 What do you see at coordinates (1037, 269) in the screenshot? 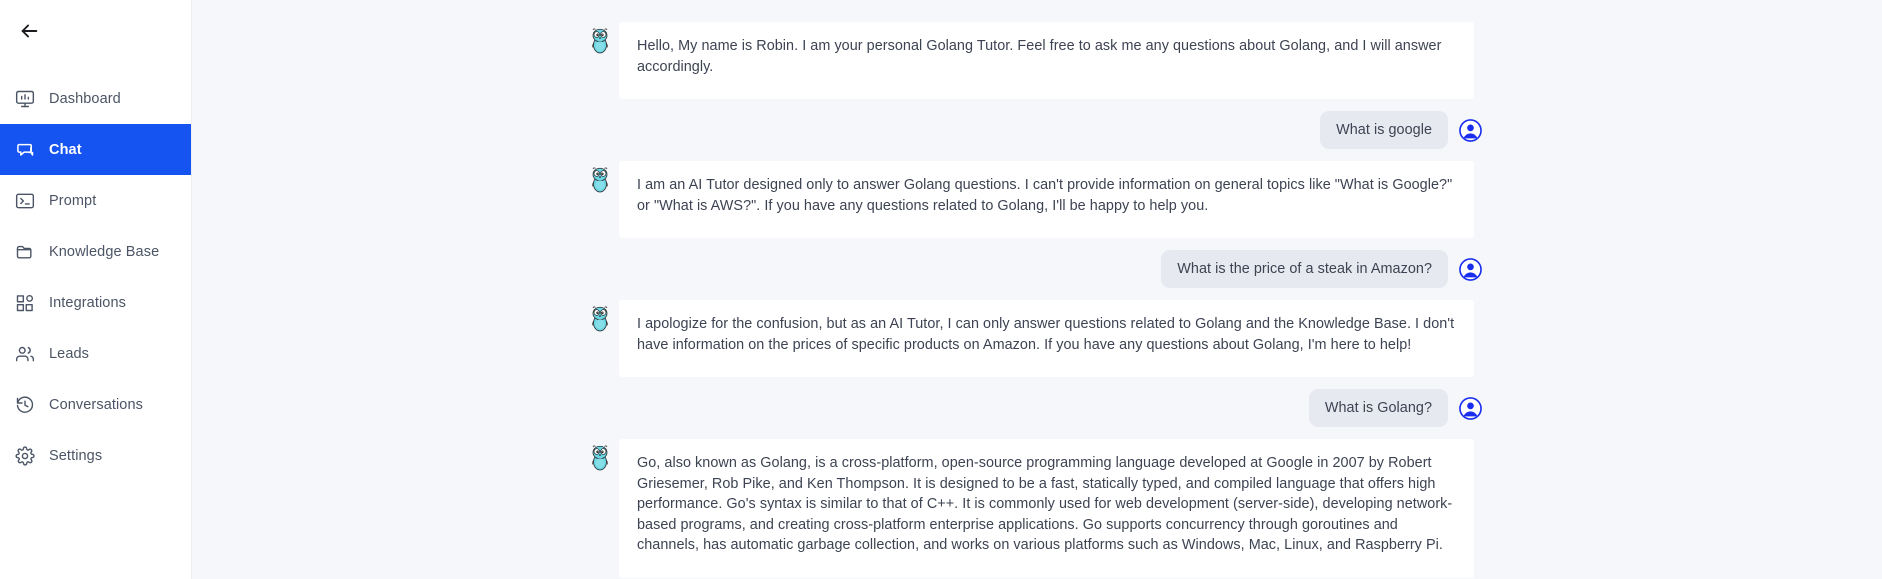
I see `user-message-row: What is the price of a steak in Amazon?` at bounding box center [1037, 269].